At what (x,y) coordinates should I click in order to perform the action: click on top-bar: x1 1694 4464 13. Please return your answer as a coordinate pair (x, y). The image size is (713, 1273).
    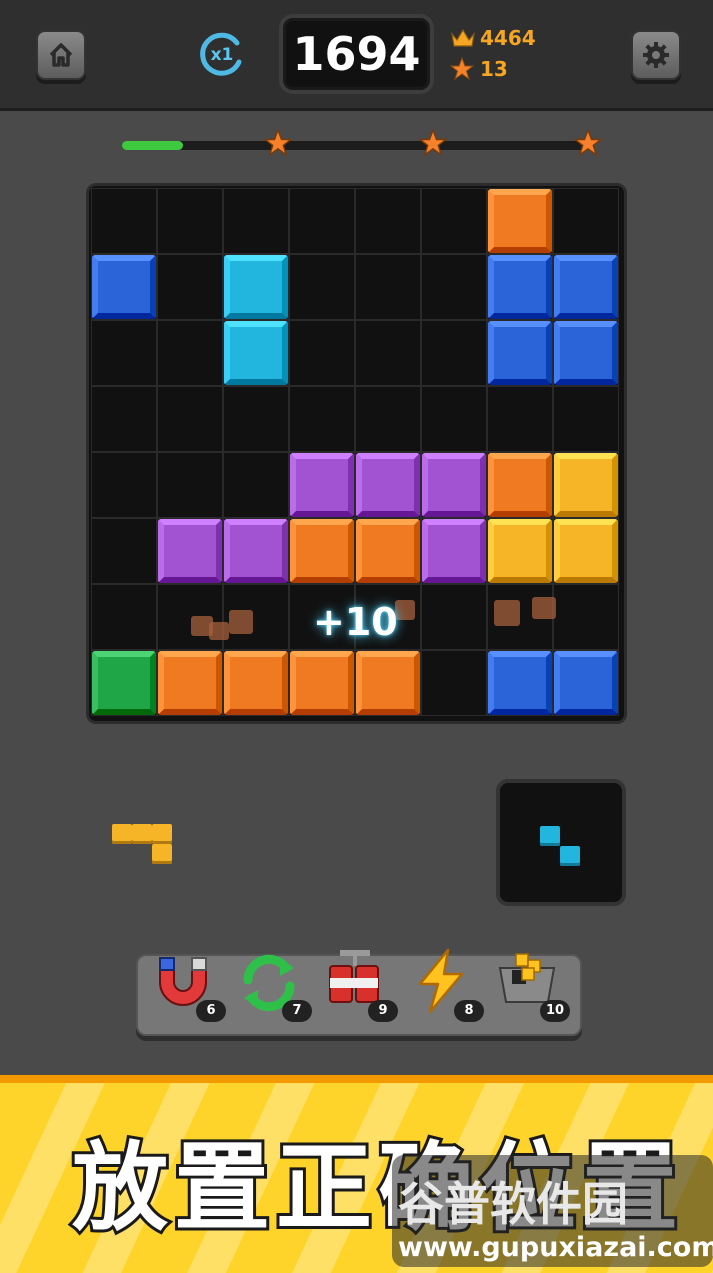
    Looking at the image, I should click on (356, 55).